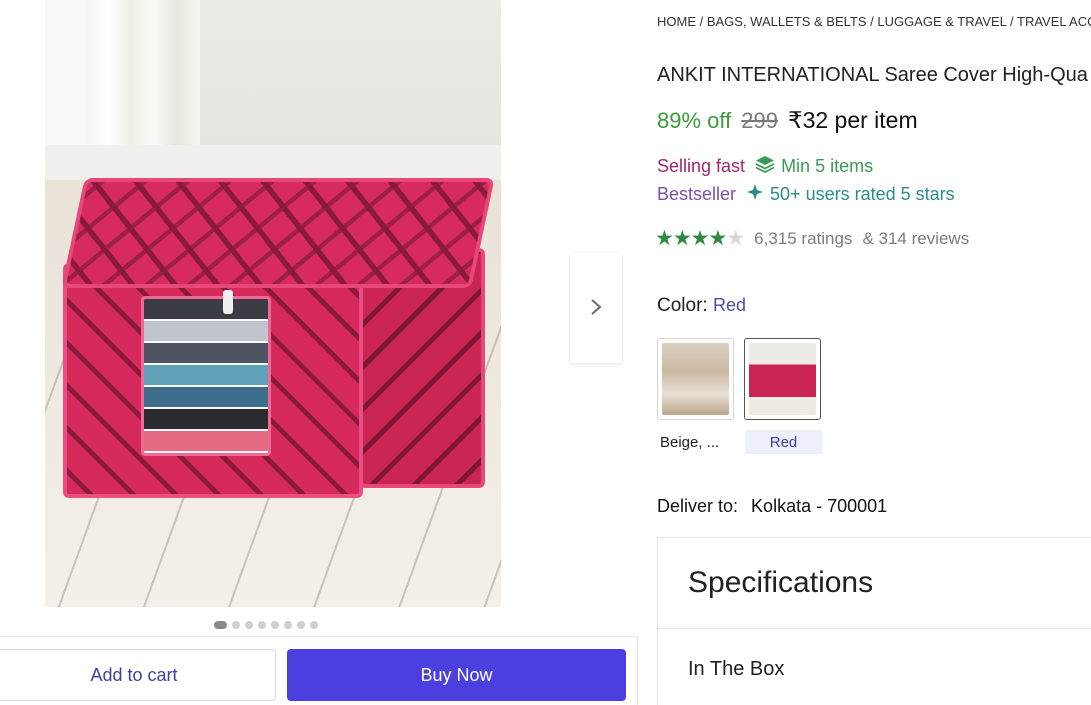 Image resolution: width=1091 pixels, height=705 pixels. What do you see at coordinates (698, 506) in the screenshot?
I see `deliver-to-label: Deliver to:` at bounding box center [698, 506].